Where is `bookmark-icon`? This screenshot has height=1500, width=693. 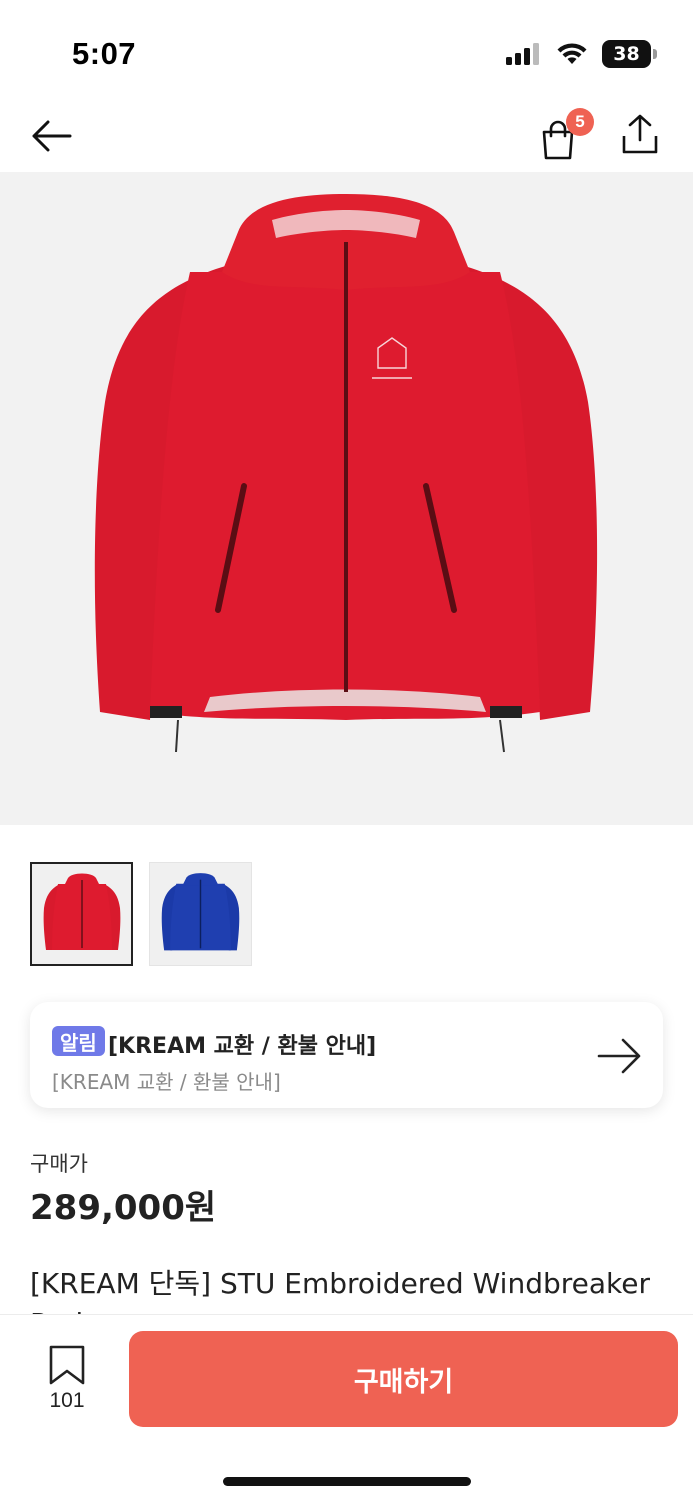 bookmark-icon is located at coordinates (67, 1365).